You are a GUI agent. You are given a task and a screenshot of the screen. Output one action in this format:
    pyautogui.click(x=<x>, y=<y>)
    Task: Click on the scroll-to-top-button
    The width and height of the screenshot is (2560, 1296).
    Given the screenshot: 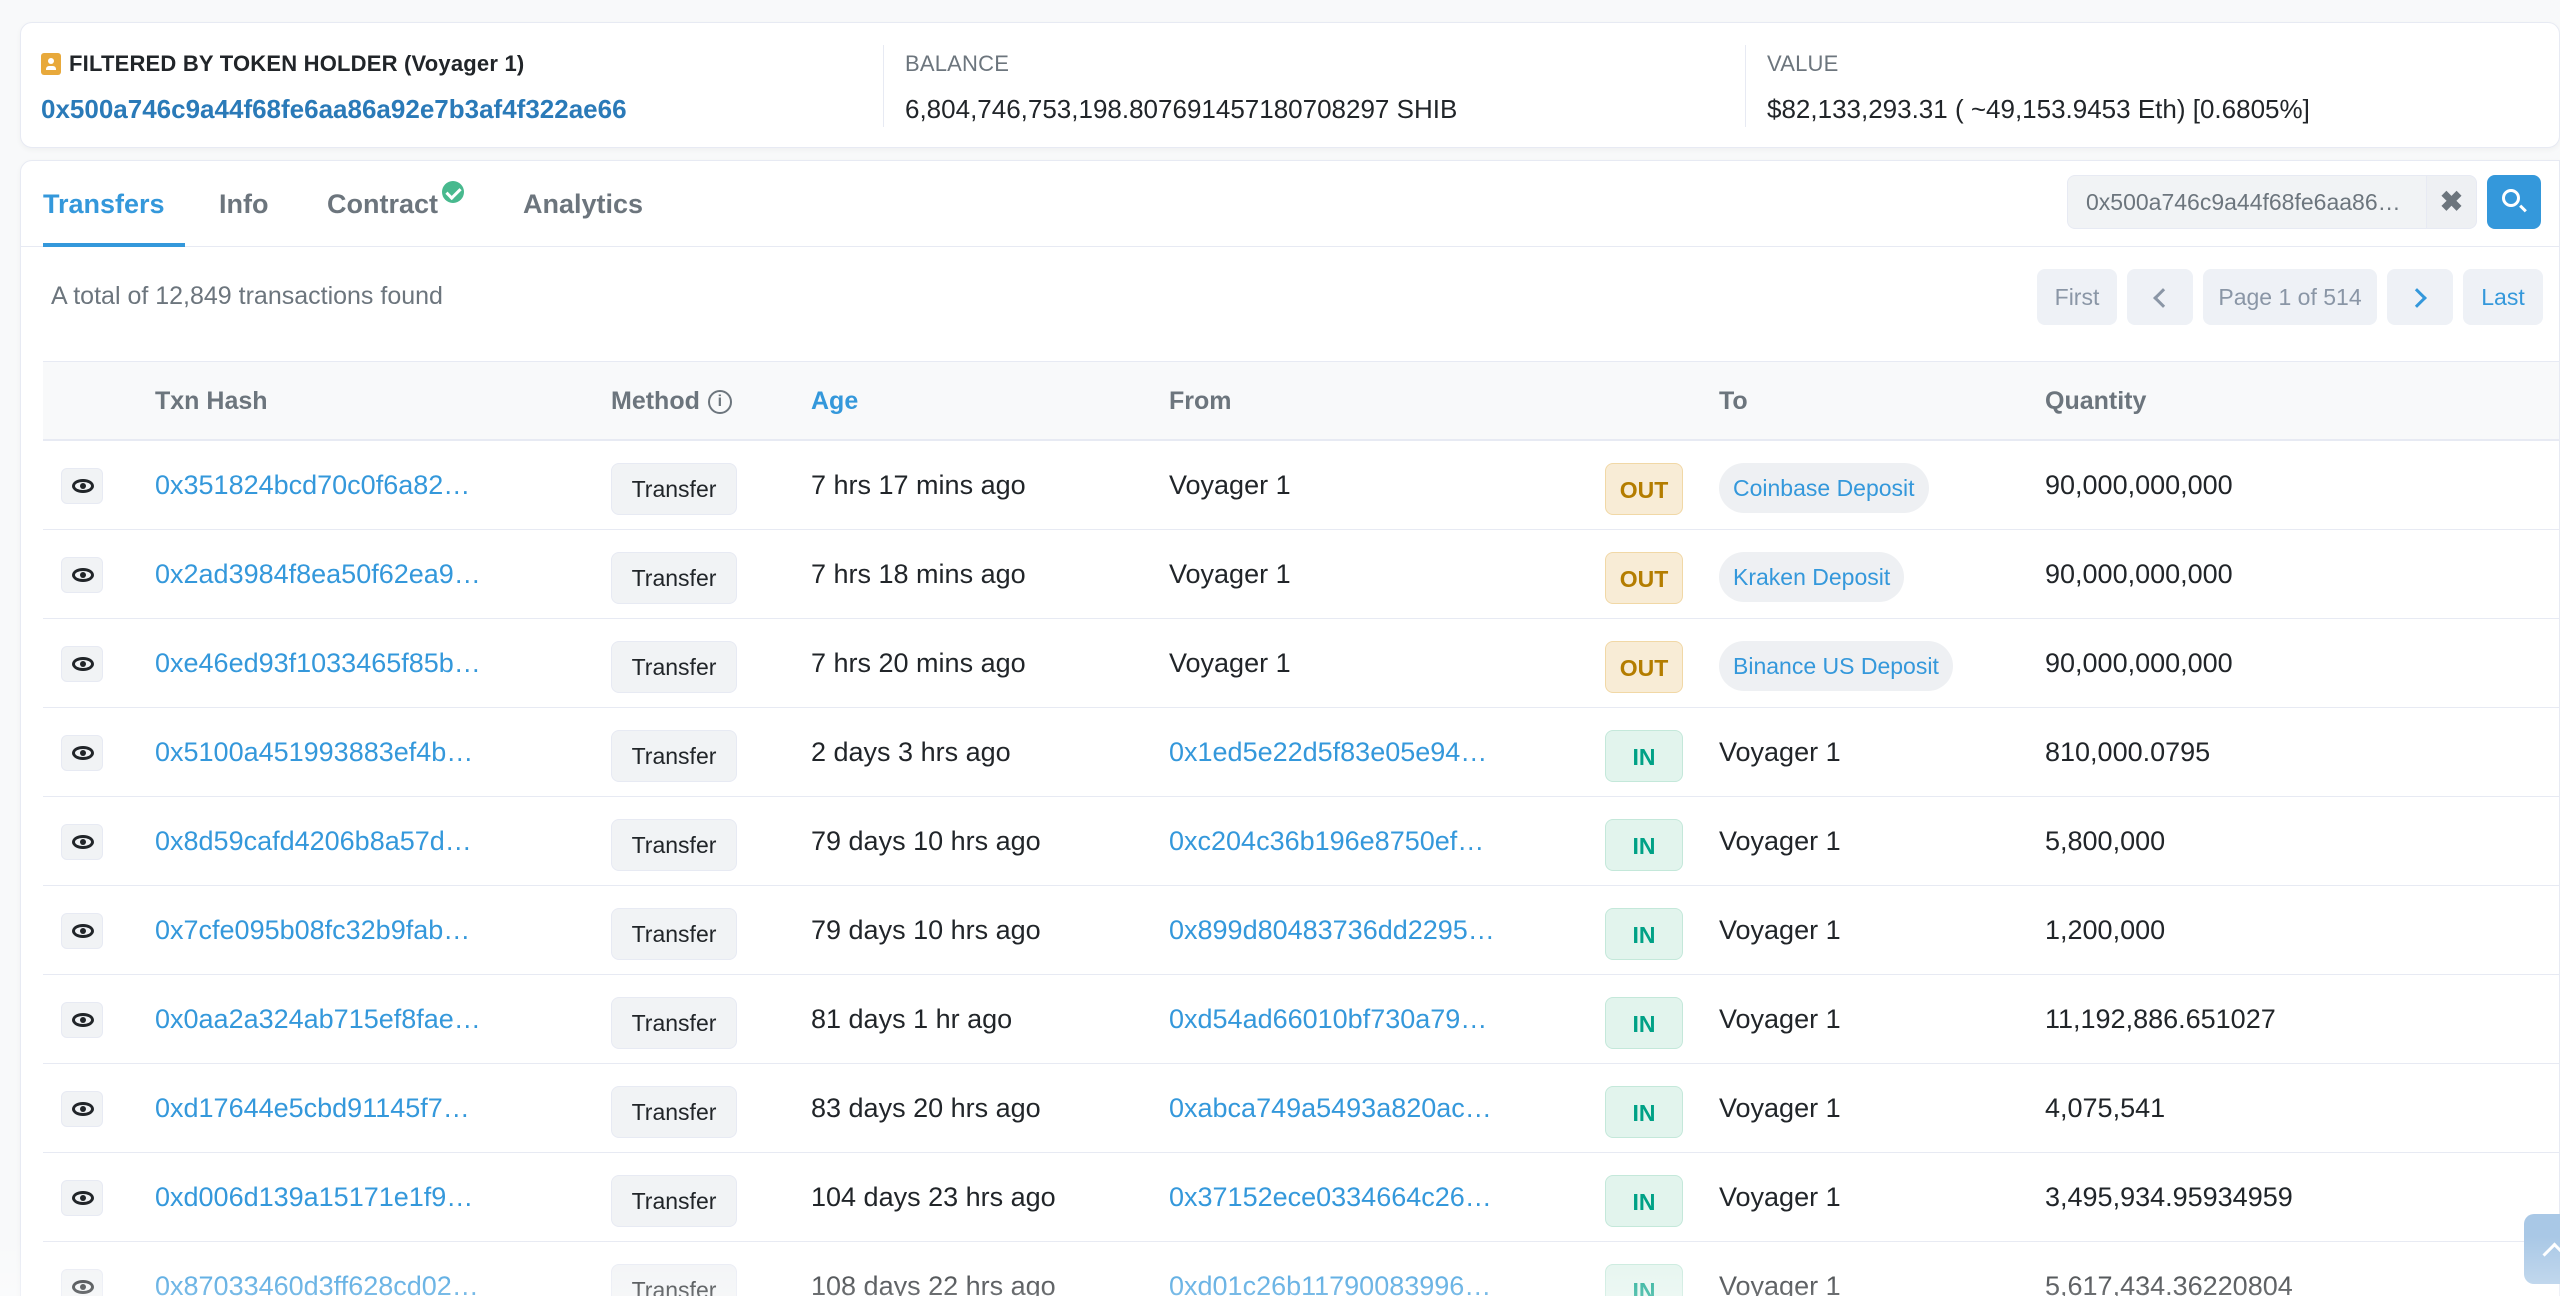 What is the action you would take?
    pyautogui.click(x=2542, y=1249)
    